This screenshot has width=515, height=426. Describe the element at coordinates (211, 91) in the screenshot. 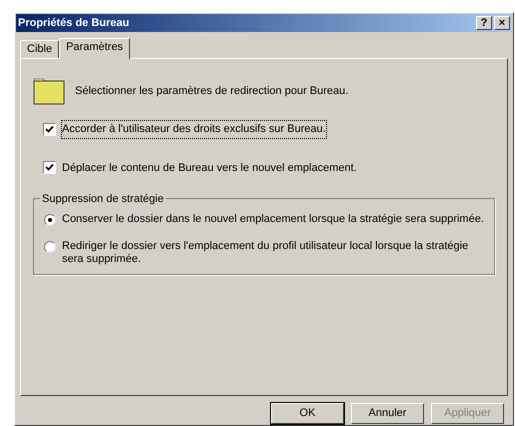

I see `intro-text: Sélectionner les paramètres de redirection pour Bureau.` at that location.